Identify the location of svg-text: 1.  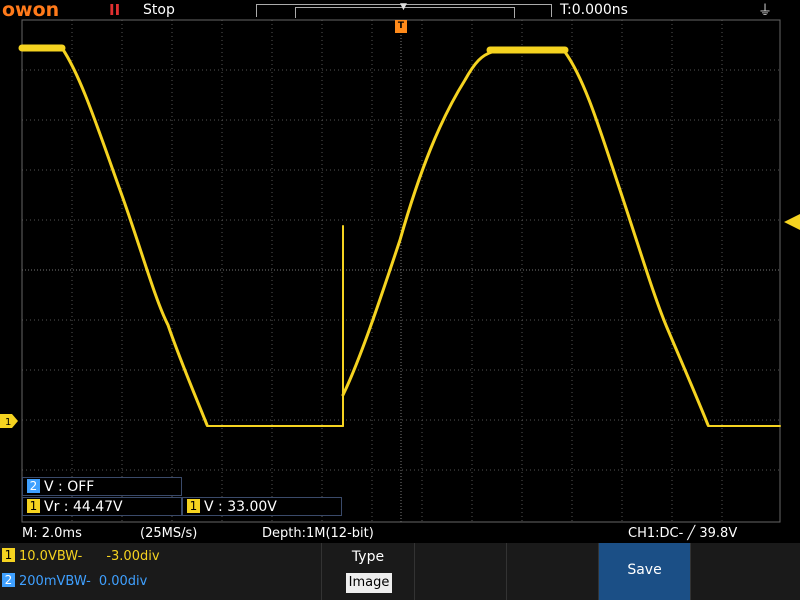
(8, 422).